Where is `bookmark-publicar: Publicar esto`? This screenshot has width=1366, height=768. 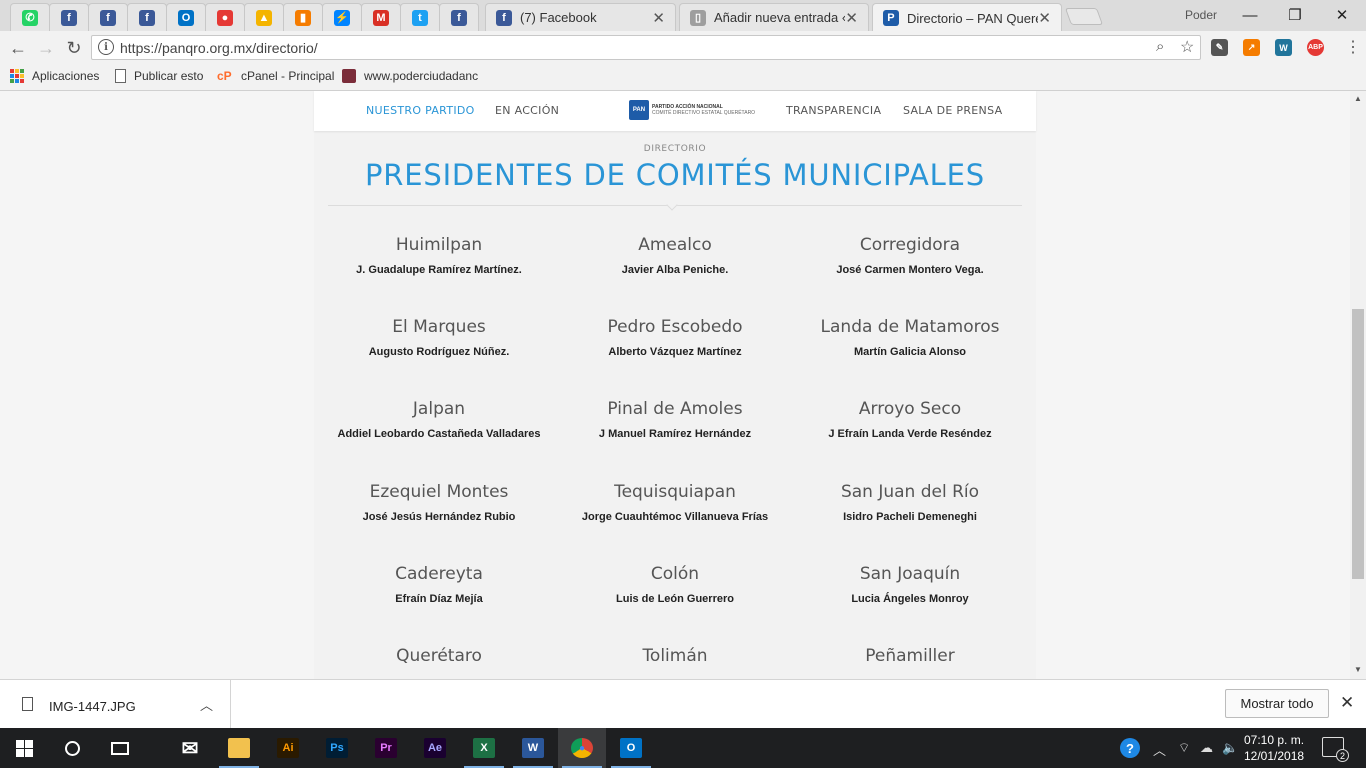 bookmark-publicar: Publicar esto is located at coordinates (159, 76).